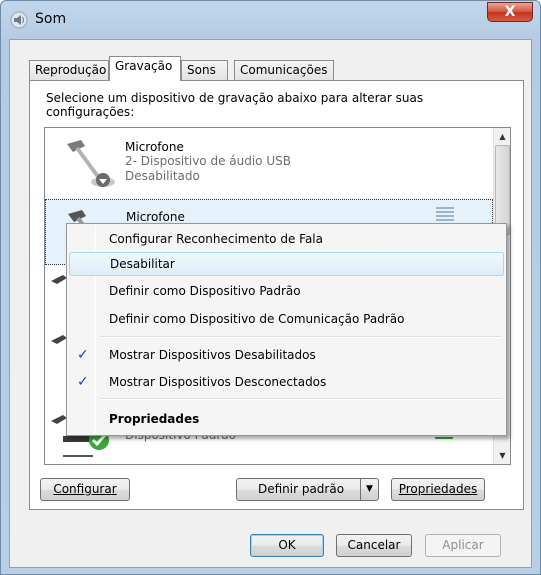 The width and height of the screenshot is (541, 575). What do you see at coordinates (19, 20) in the screenshot?
I see `speaker-icon` at bounding box center [19, 20].